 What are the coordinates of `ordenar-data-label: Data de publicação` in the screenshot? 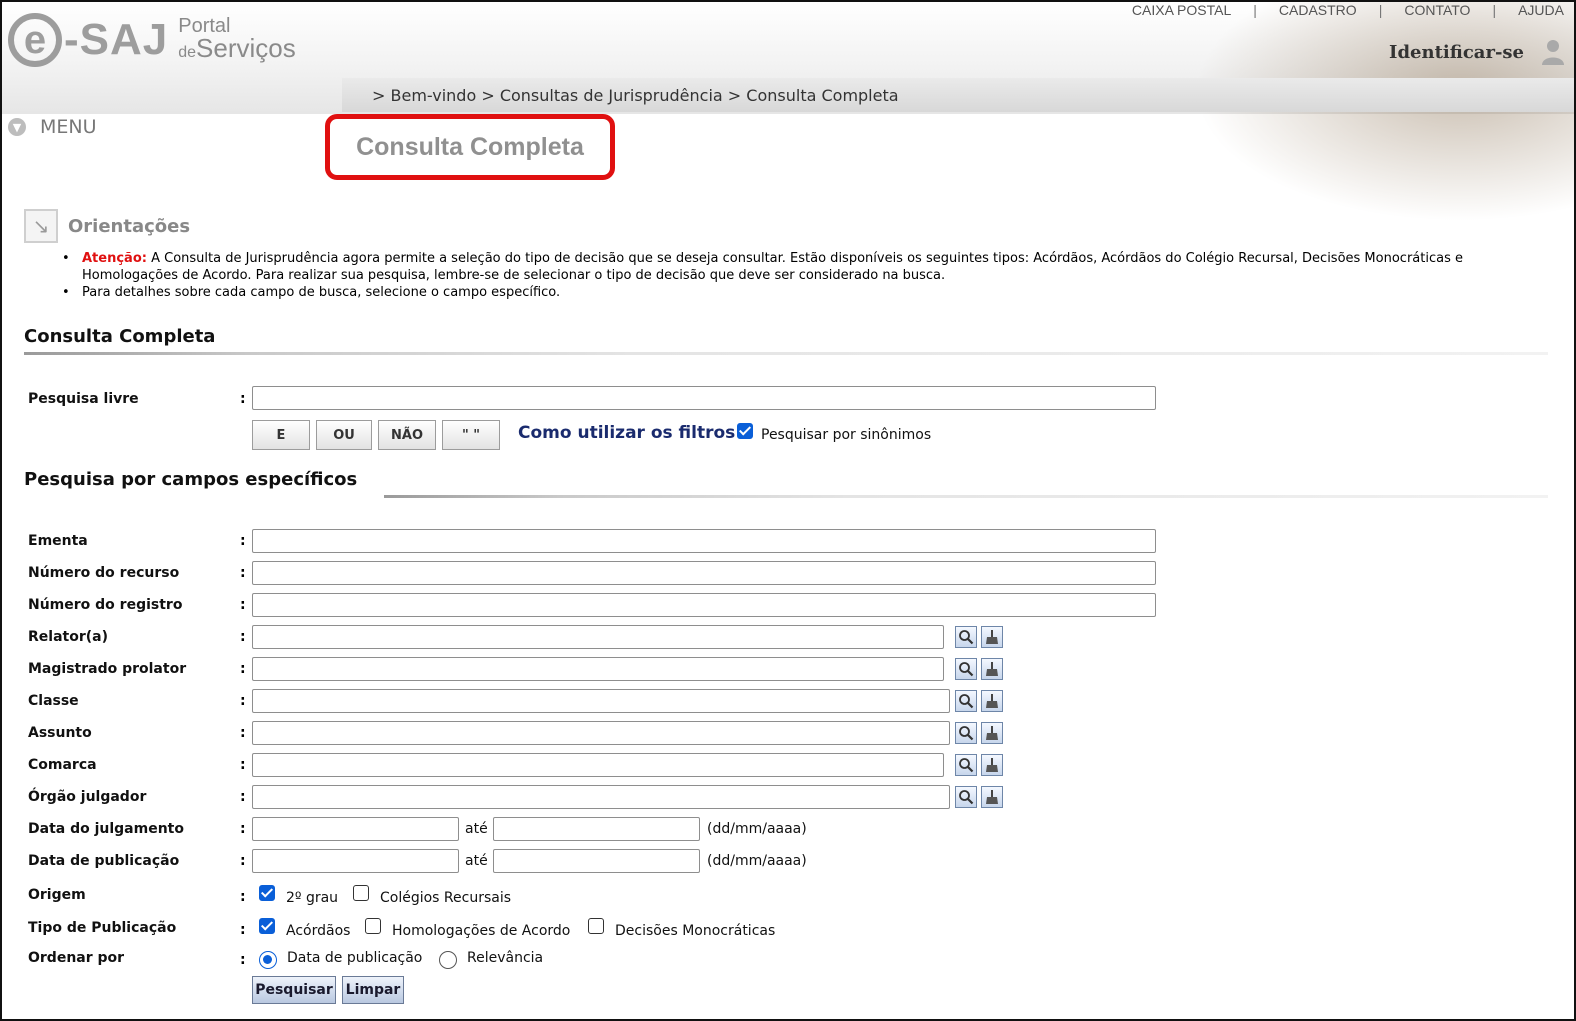 It's located at (355, 958).